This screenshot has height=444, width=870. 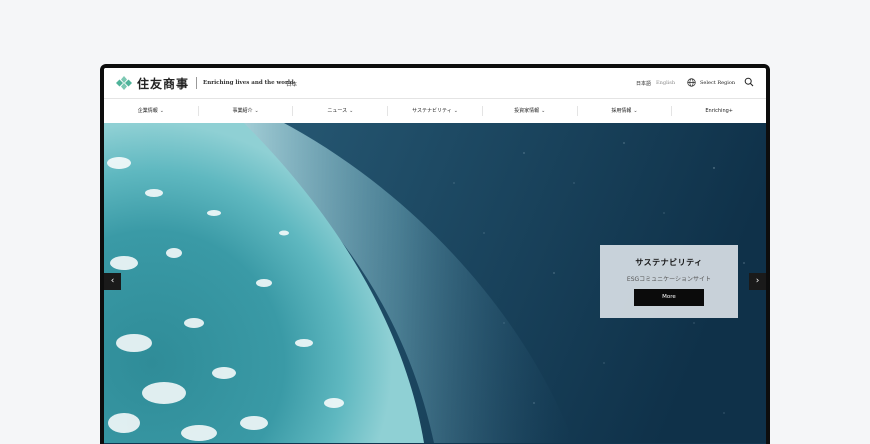 What do you see at coordinates (248, 83) in the screenshot?
I see `tagline: Enriching lives and the world` at bounding box center [248, 83].